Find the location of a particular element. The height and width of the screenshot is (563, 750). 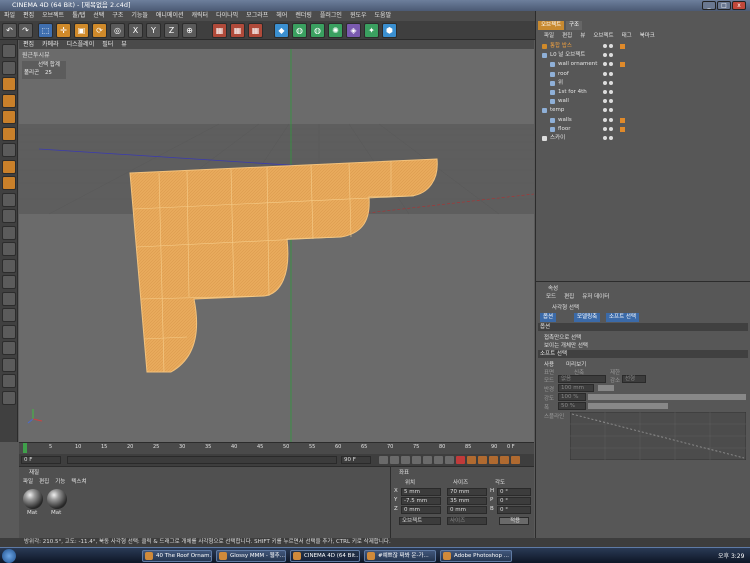

menu-item-3: 툴/탭 is located at coordinates (78, 16).